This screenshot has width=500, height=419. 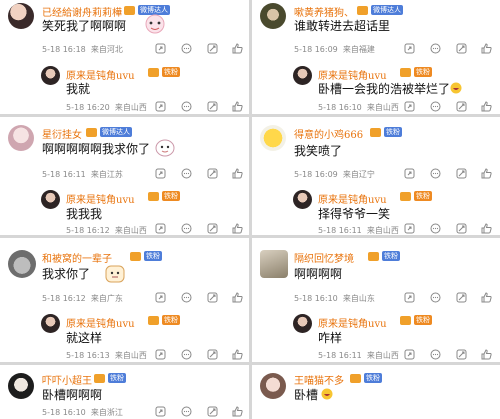 I want to click on comment-time: 5-18 16:10, so click(x=316, y=298).